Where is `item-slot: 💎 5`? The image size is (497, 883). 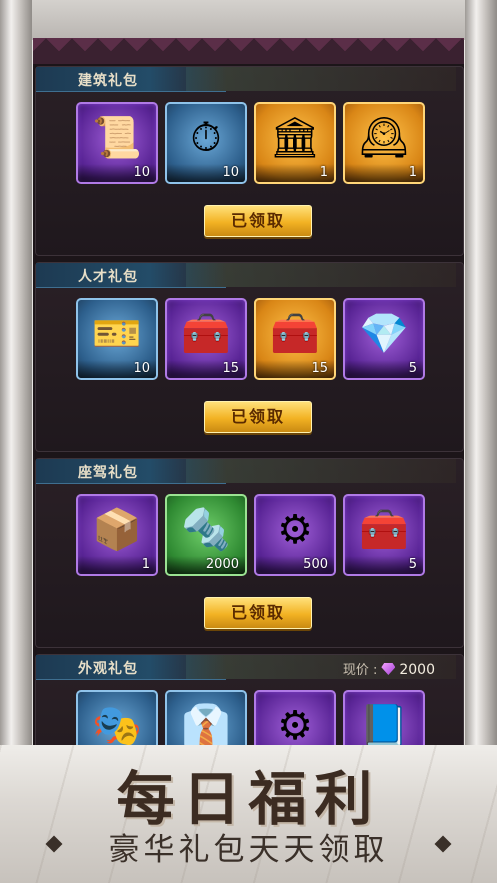 item-slot: 💎 5 is located at coordinates (384, 339).